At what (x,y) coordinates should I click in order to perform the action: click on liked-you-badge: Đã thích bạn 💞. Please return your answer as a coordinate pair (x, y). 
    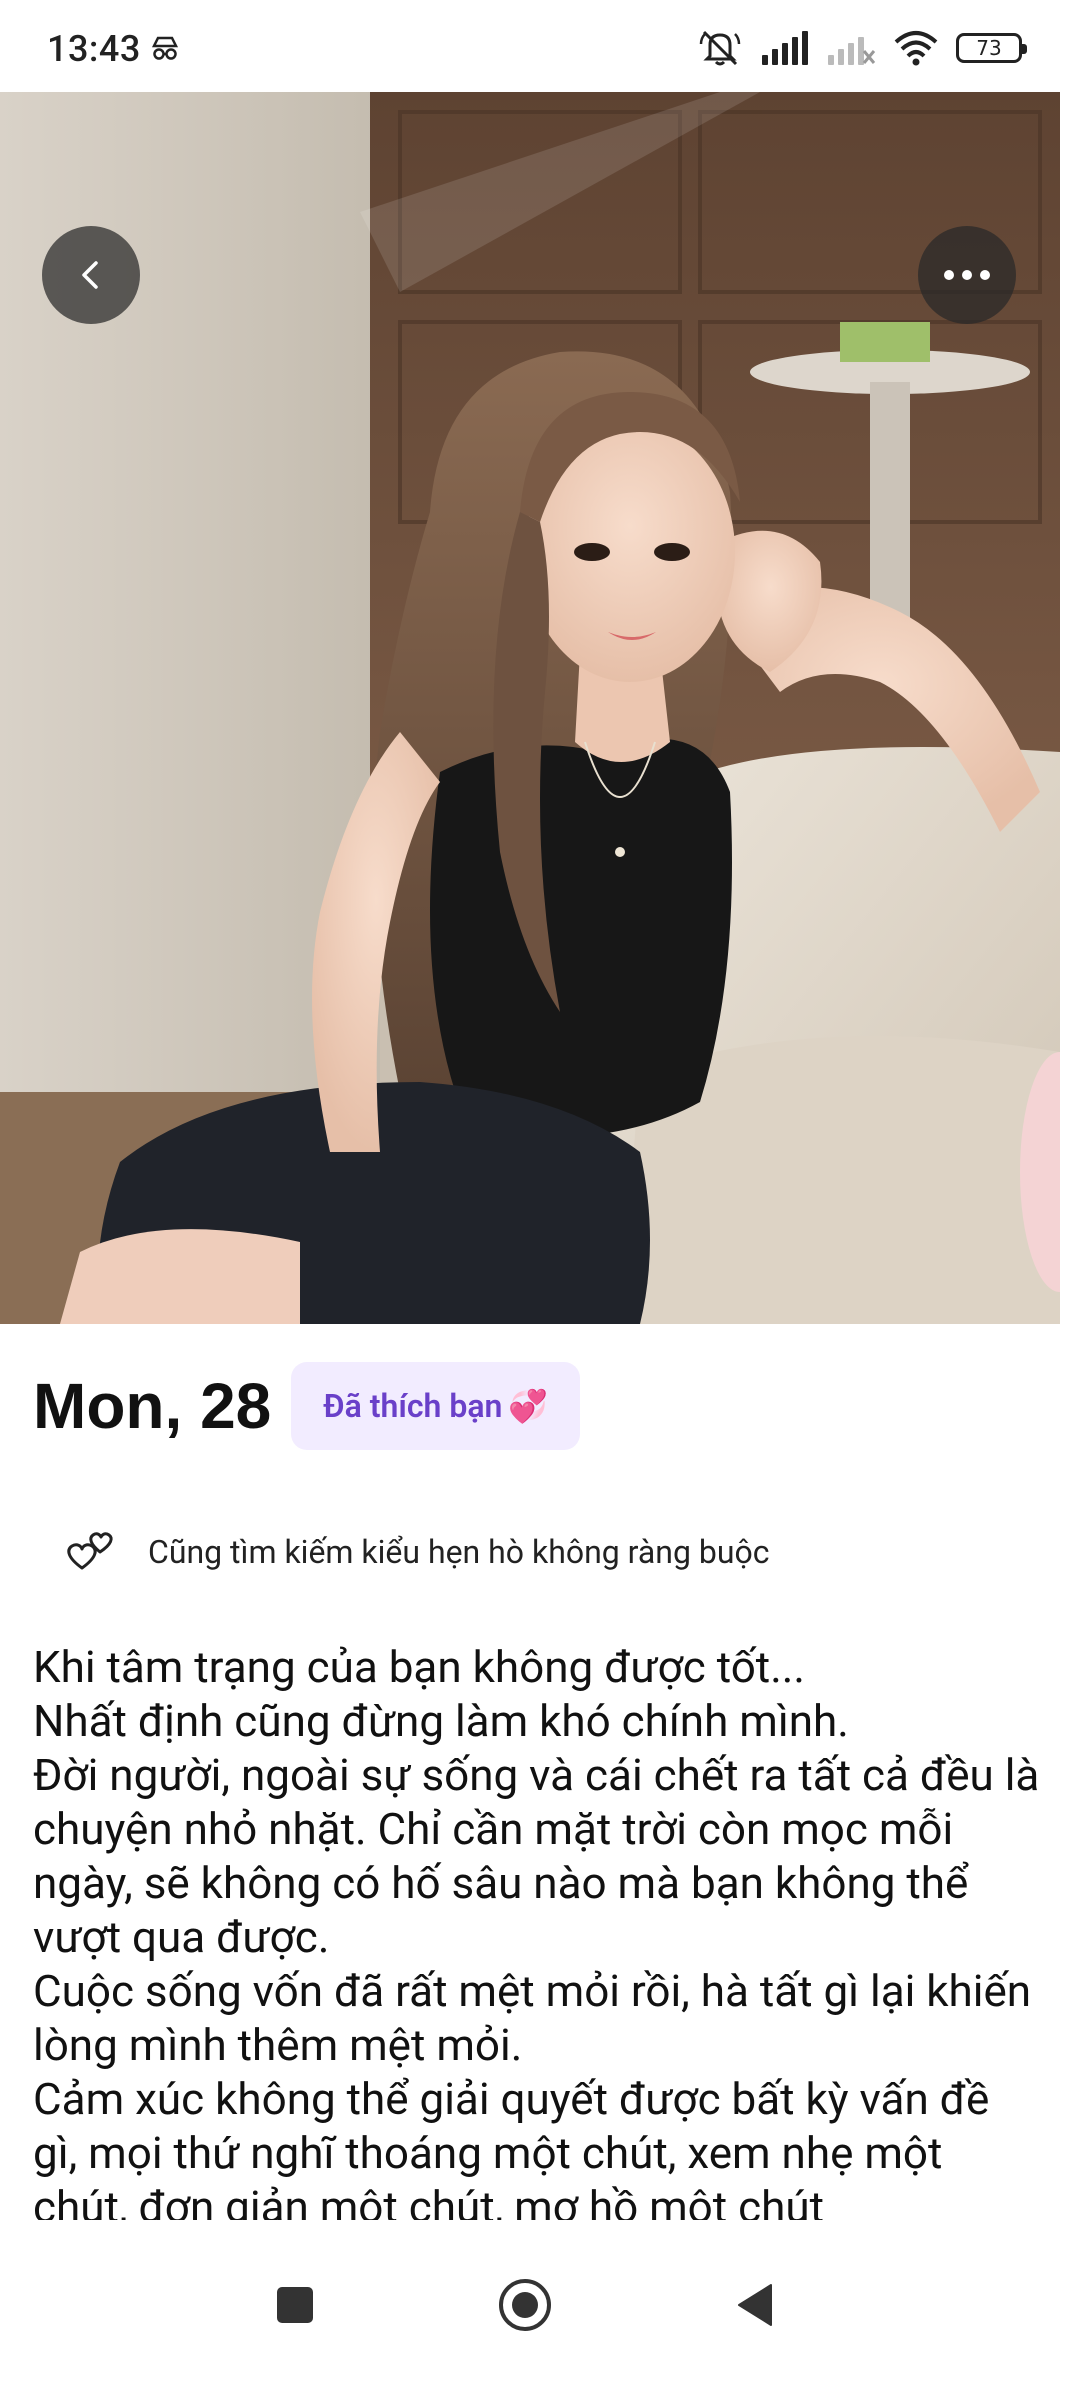
    Looking at the image, I should click on (436, 1406).